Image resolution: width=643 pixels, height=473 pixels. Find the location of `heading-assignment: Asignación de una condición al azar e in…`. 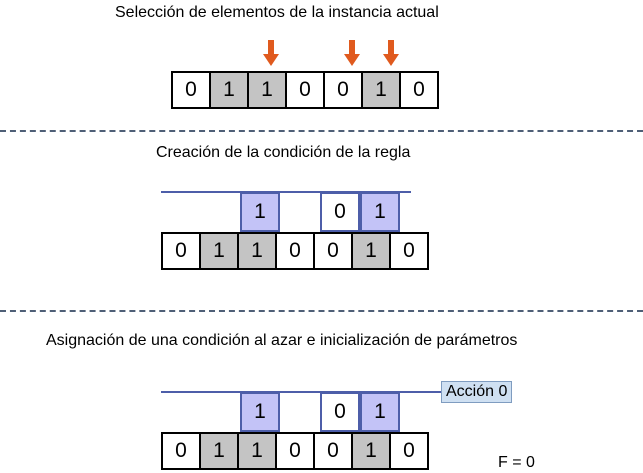

heading-assignment: Asignación de una condición al azar e in… is located at coordinates (282, 340).